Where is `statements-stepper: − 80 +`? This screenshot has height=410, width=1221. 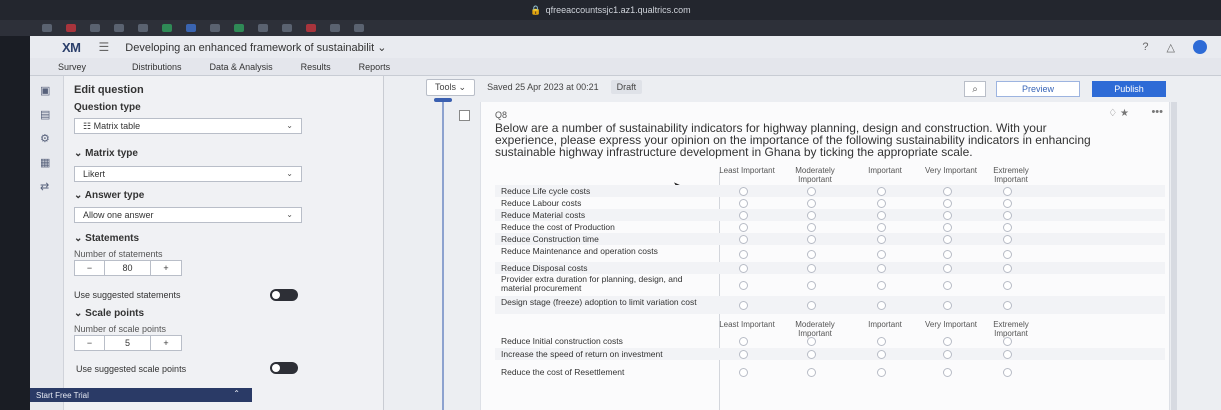 statements-stepper: − 80 + is located at coordinates (128, 268).